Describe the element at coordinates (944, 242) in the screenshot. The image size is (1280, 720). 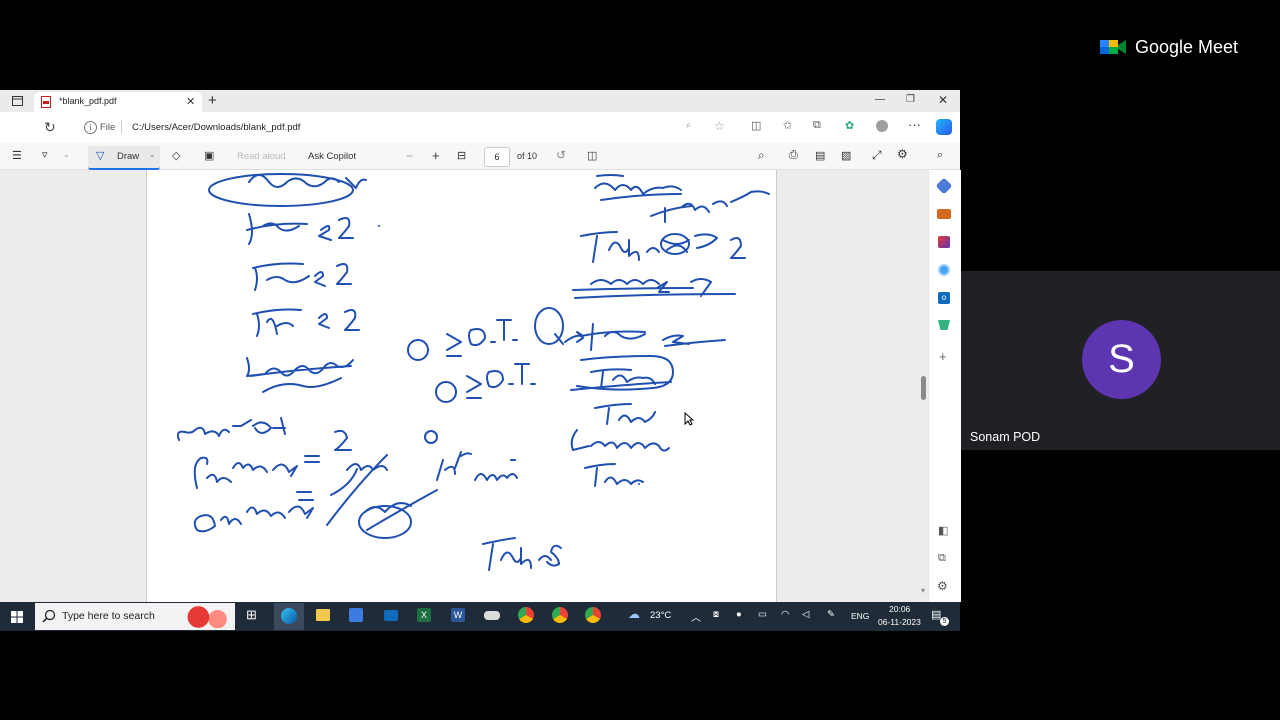
I see `sidebar-games-icon` at that location.